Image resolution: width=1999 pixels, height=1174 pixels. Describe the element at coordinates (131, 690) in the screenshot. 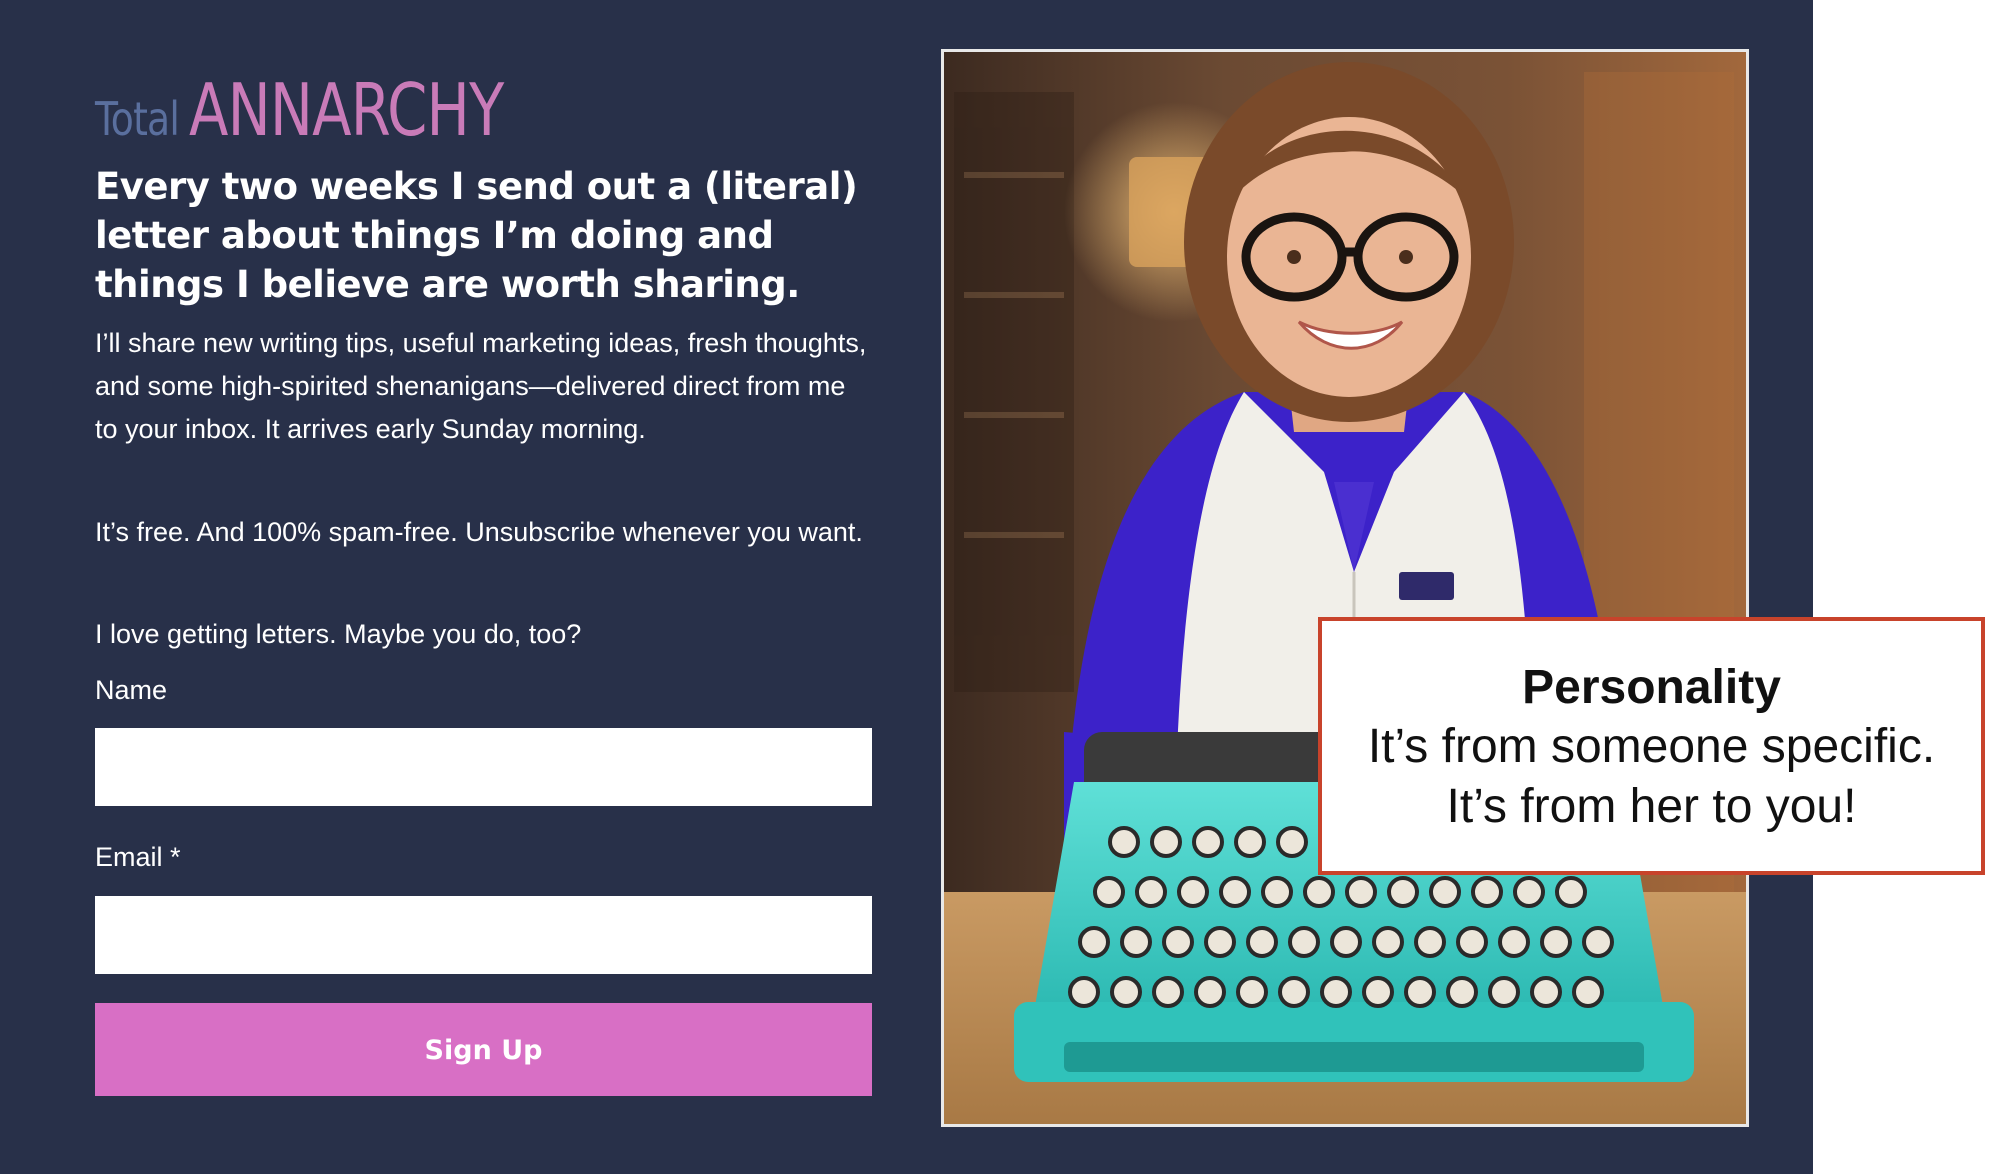

I see `name-label: Name` at that location.